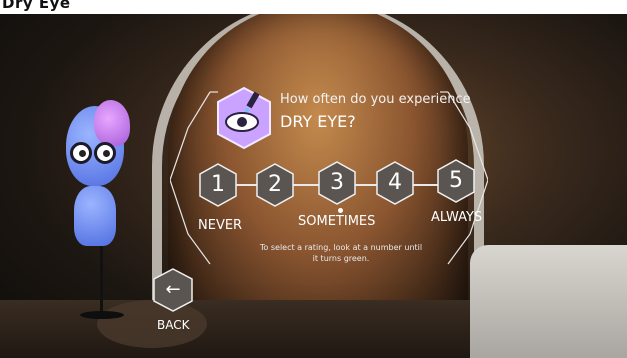 The height and width of the screenshot is (358, 627). I want to click on back-button: ←, so click(173, 290).